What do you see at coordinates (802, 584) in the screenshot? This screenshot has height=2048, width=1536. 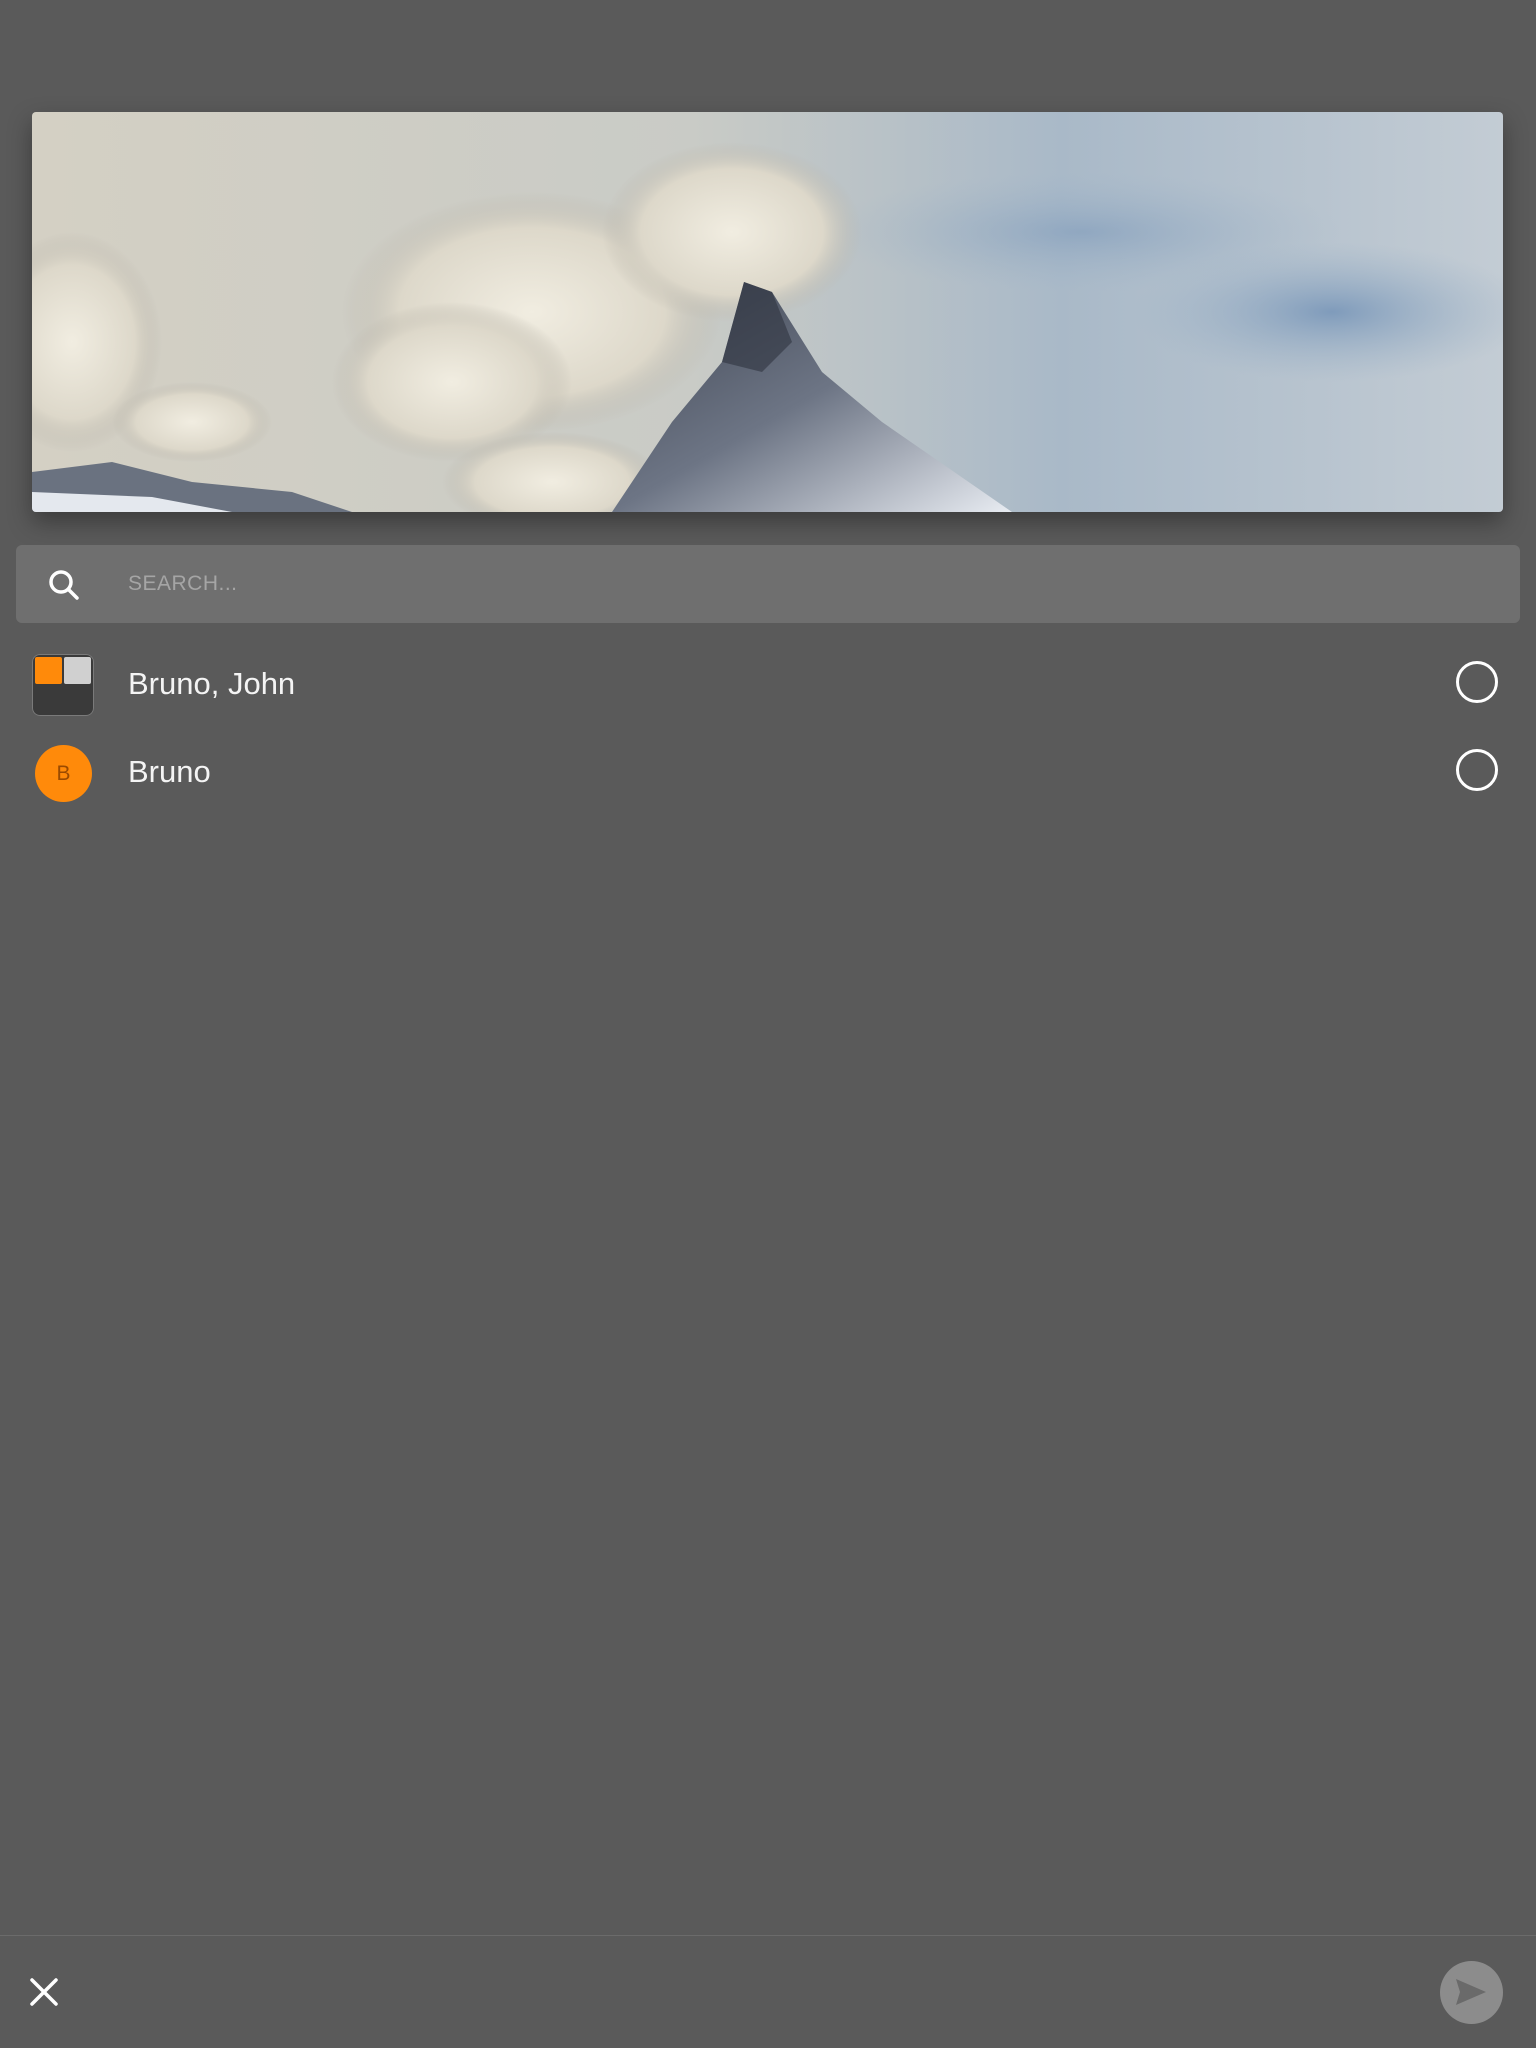 I see `search-input` at bounding box center [802, 584].